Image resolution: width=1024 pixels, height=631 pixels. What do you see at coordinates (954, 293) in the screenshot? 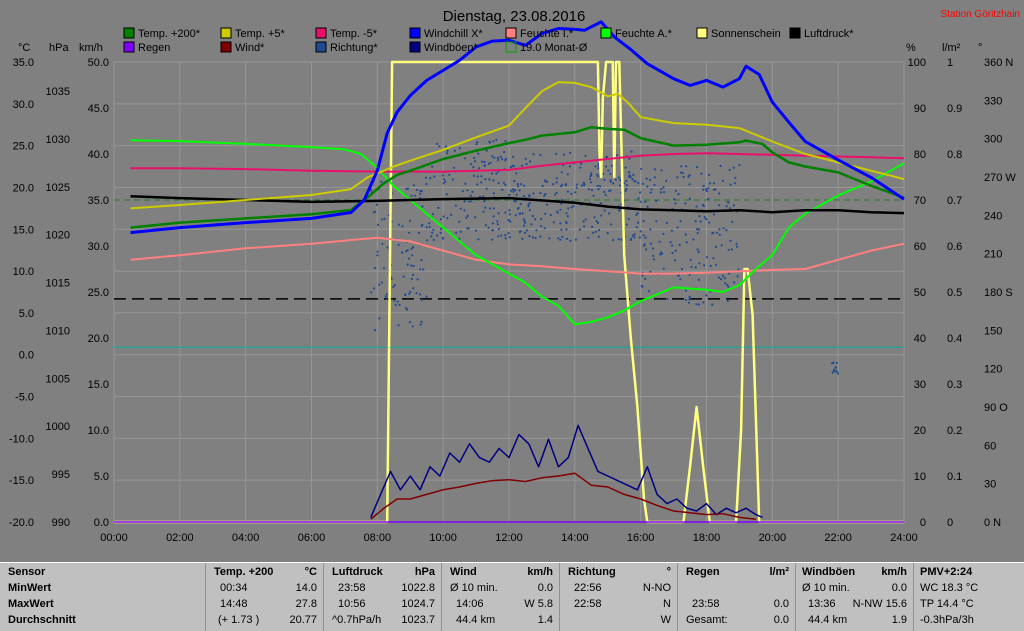
I see `axis-rain-tick-label: 0.5` at bounding box center [954, 293].